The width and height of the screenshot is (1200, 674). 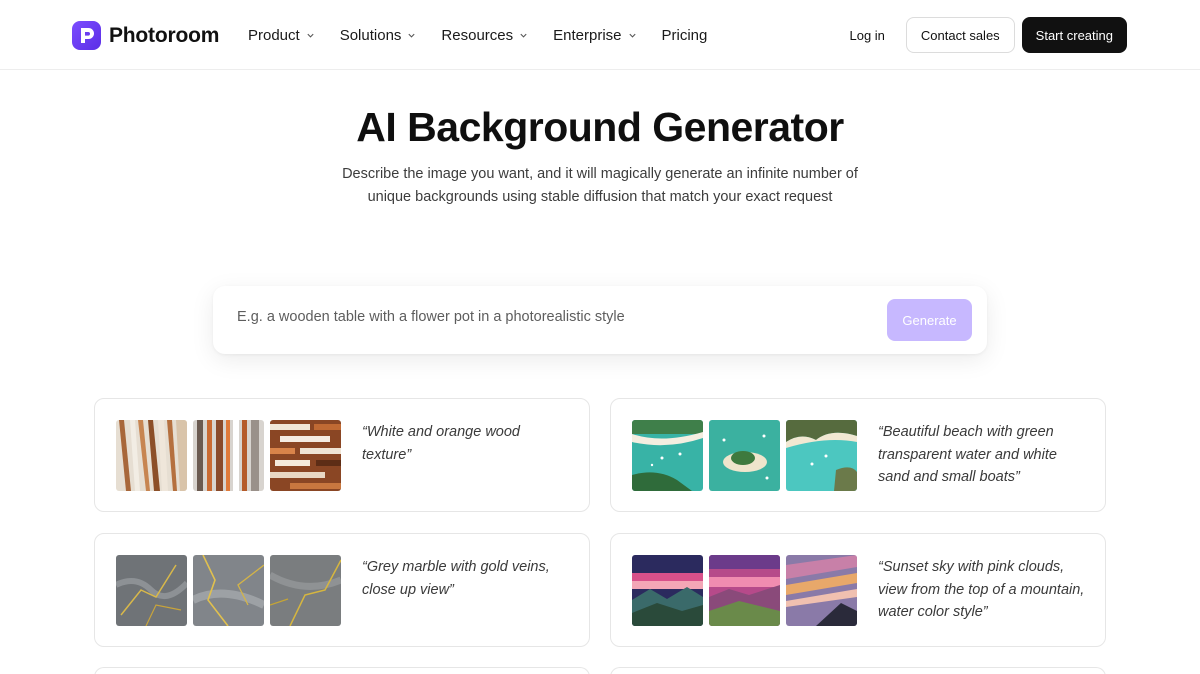 I want to click on menu-enterprise: Enterprise, so click(x=594, y=35).